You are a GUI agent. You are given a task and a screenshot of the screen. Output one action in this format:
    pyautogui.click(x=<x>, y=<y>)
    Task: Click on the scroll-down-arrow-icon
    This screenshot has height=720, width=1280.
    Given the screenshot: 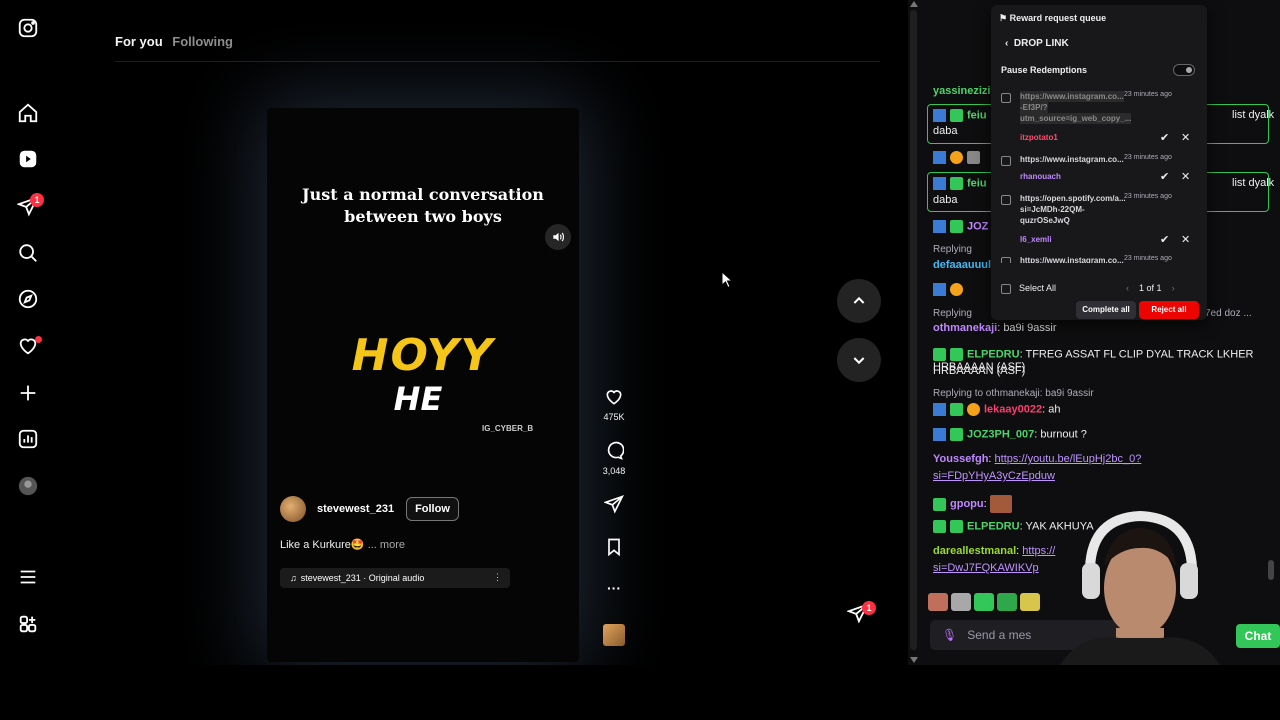 What is the action you would take?
    pyautogui.click(x=914, y=660)
    